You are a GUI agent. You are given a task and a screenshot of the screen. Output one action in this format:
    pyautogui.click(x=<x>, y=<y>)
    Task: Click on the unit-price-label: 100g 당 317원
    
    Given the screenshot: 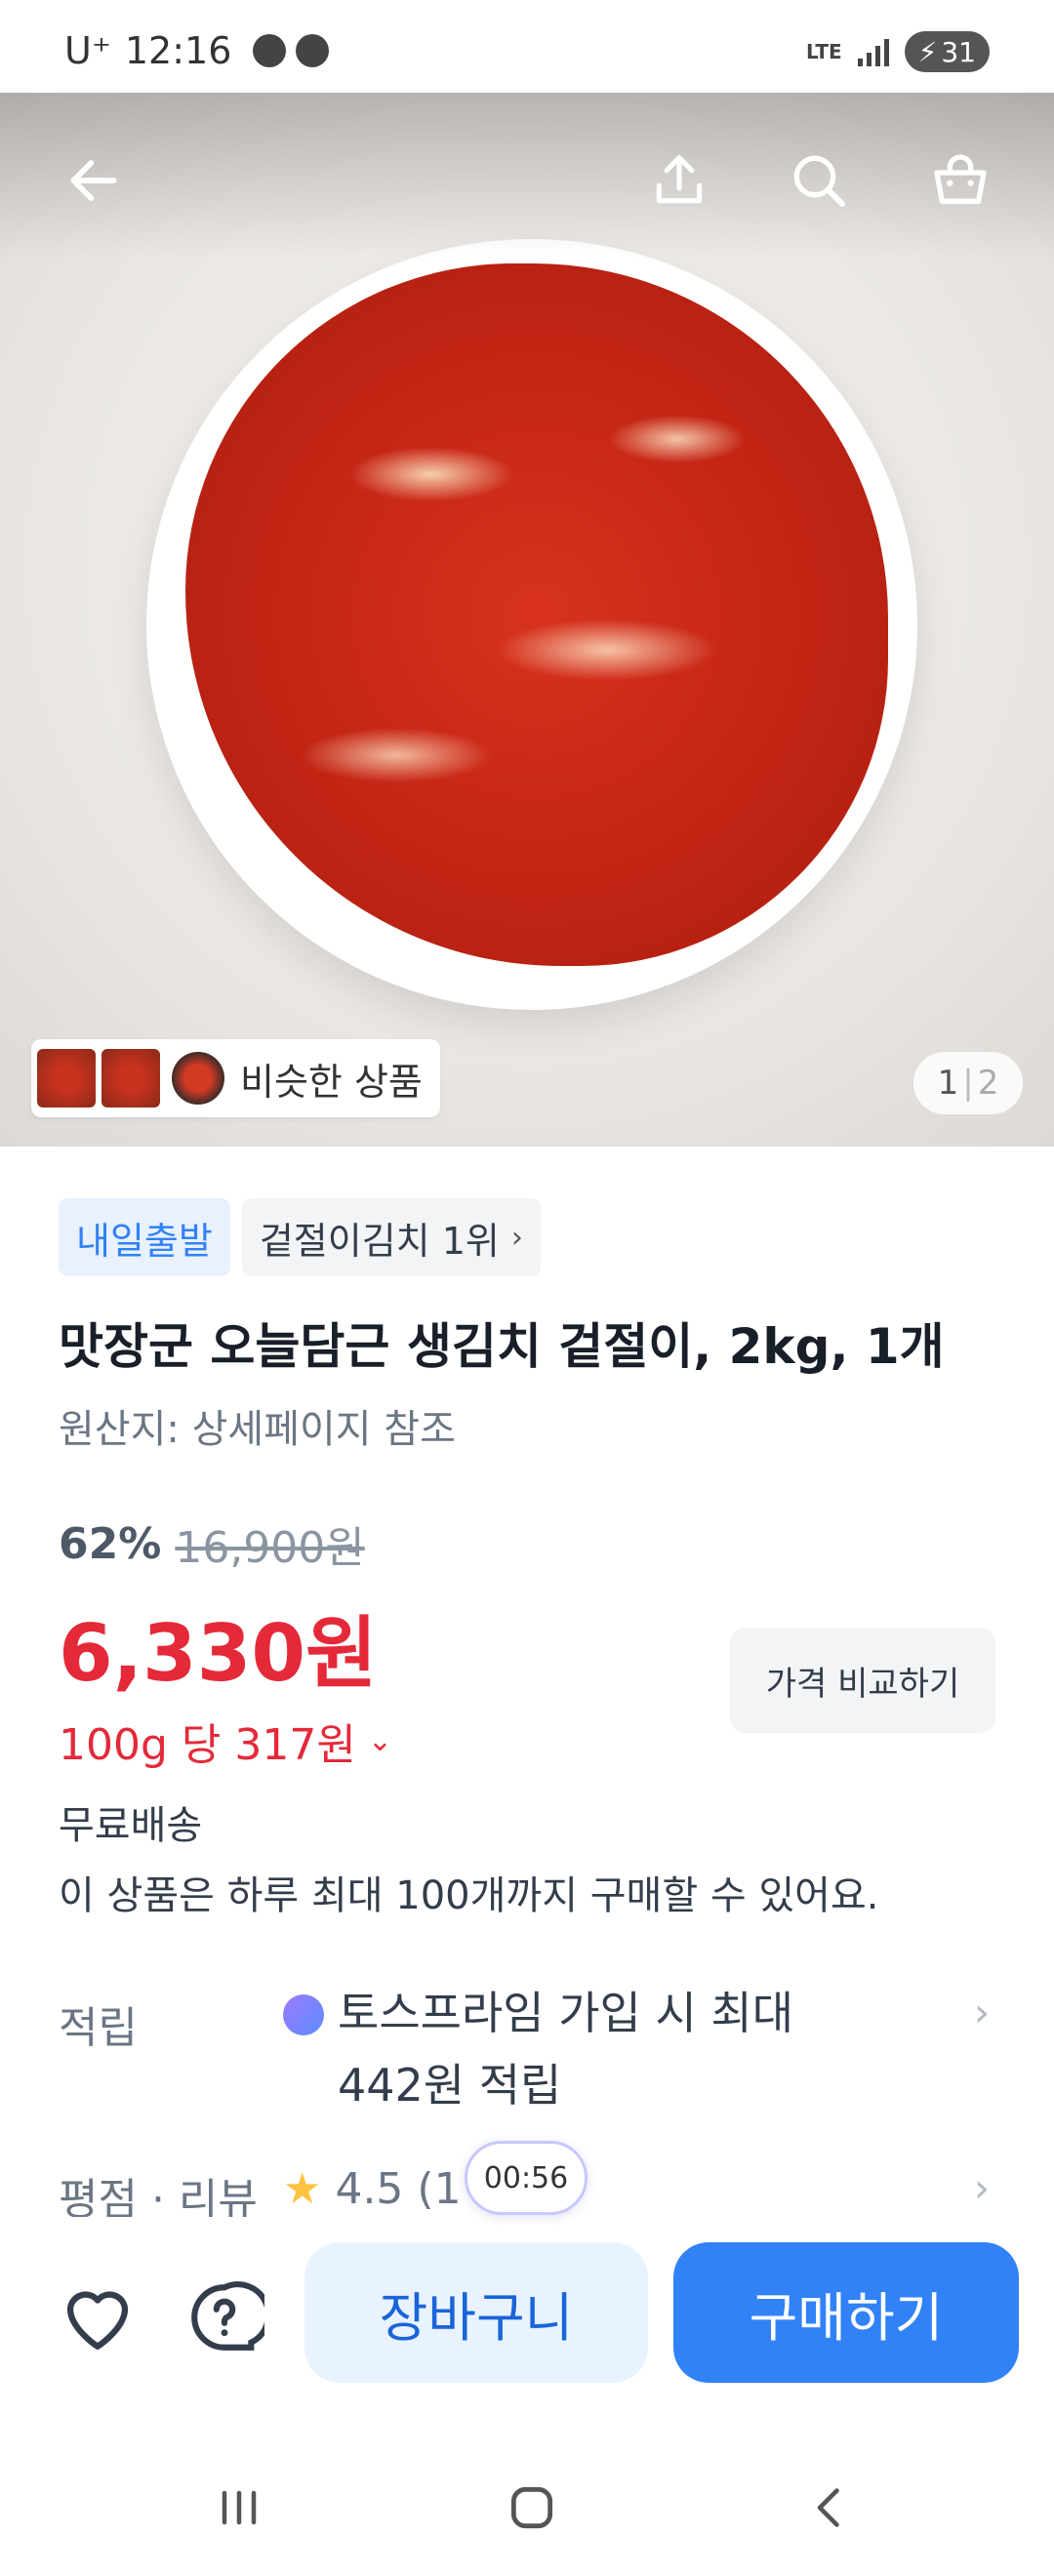 What is the action you would take?
    pyautogui.click(x=208, y=1745)
    